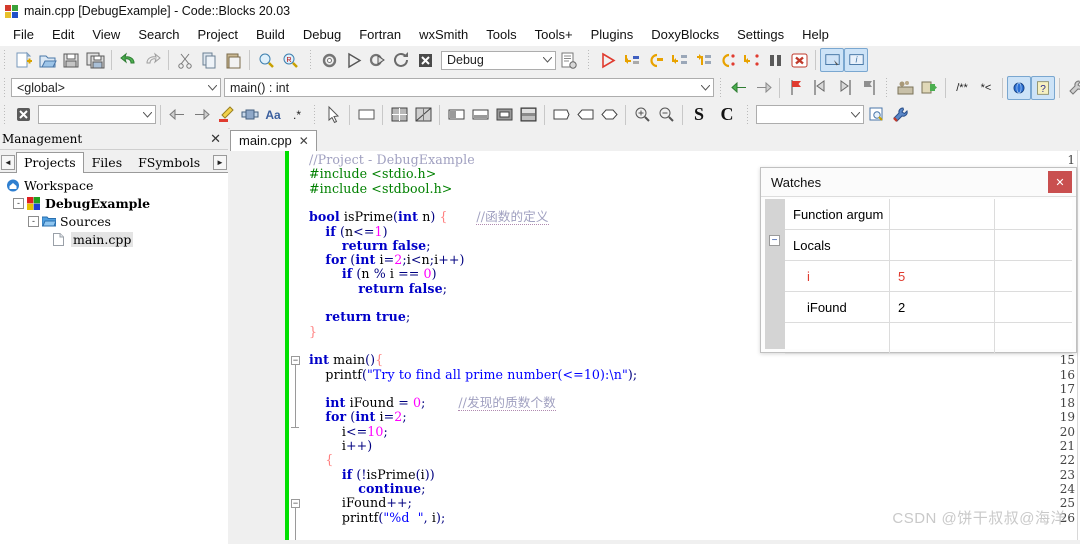 The image size is (1080, 544). What do you see at coordinates (348, 231) in the screenshot?
I see `code-line: if (n<=1)` at bounding box center [348, 231].